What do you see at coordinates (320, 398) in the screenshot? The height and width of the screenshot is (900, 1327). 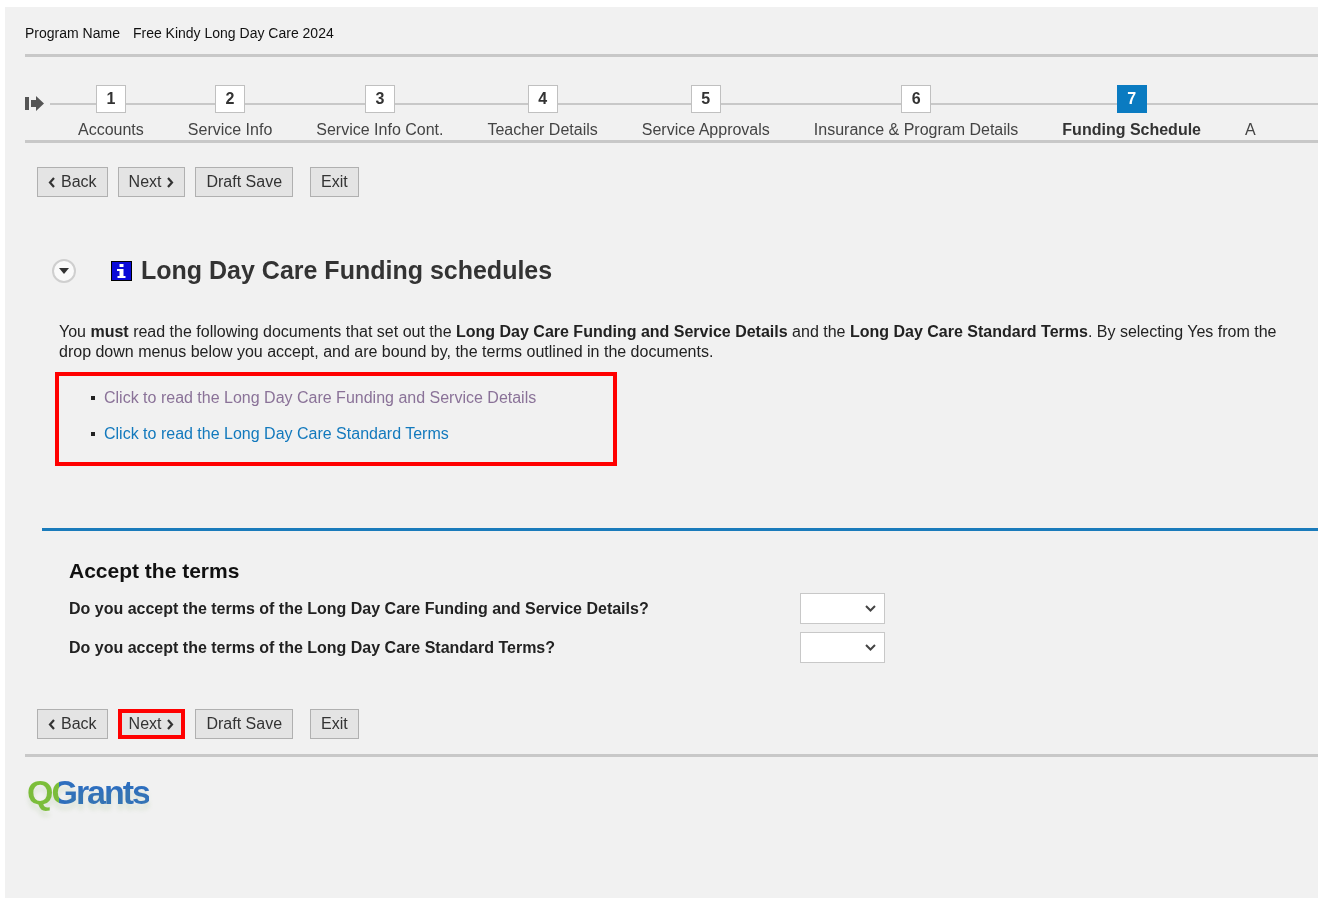 I see `document-link: Click to read the Long Day Care Funding and Service Details` at bounding box center [320, 398].